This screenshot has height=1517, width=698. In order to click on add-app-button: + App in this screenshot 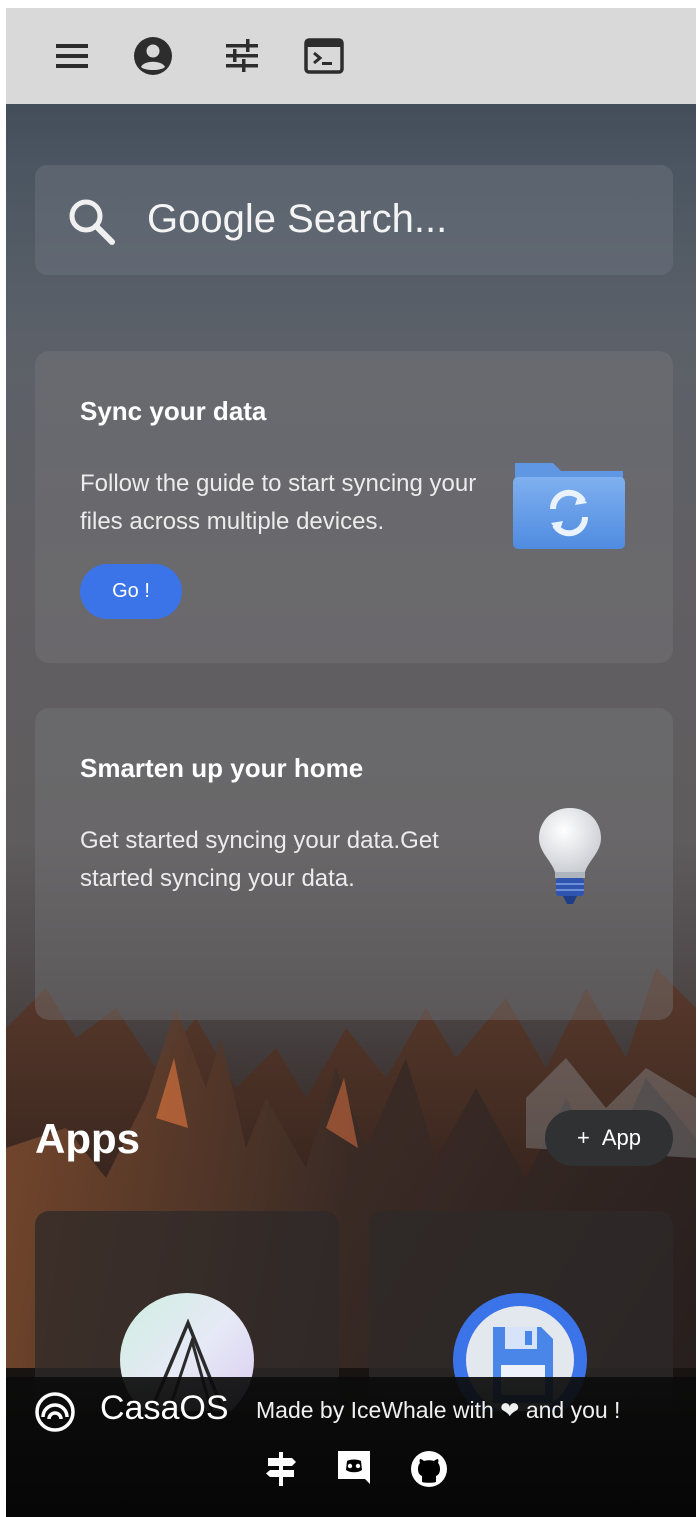, I will do `click(609, 1138)`.